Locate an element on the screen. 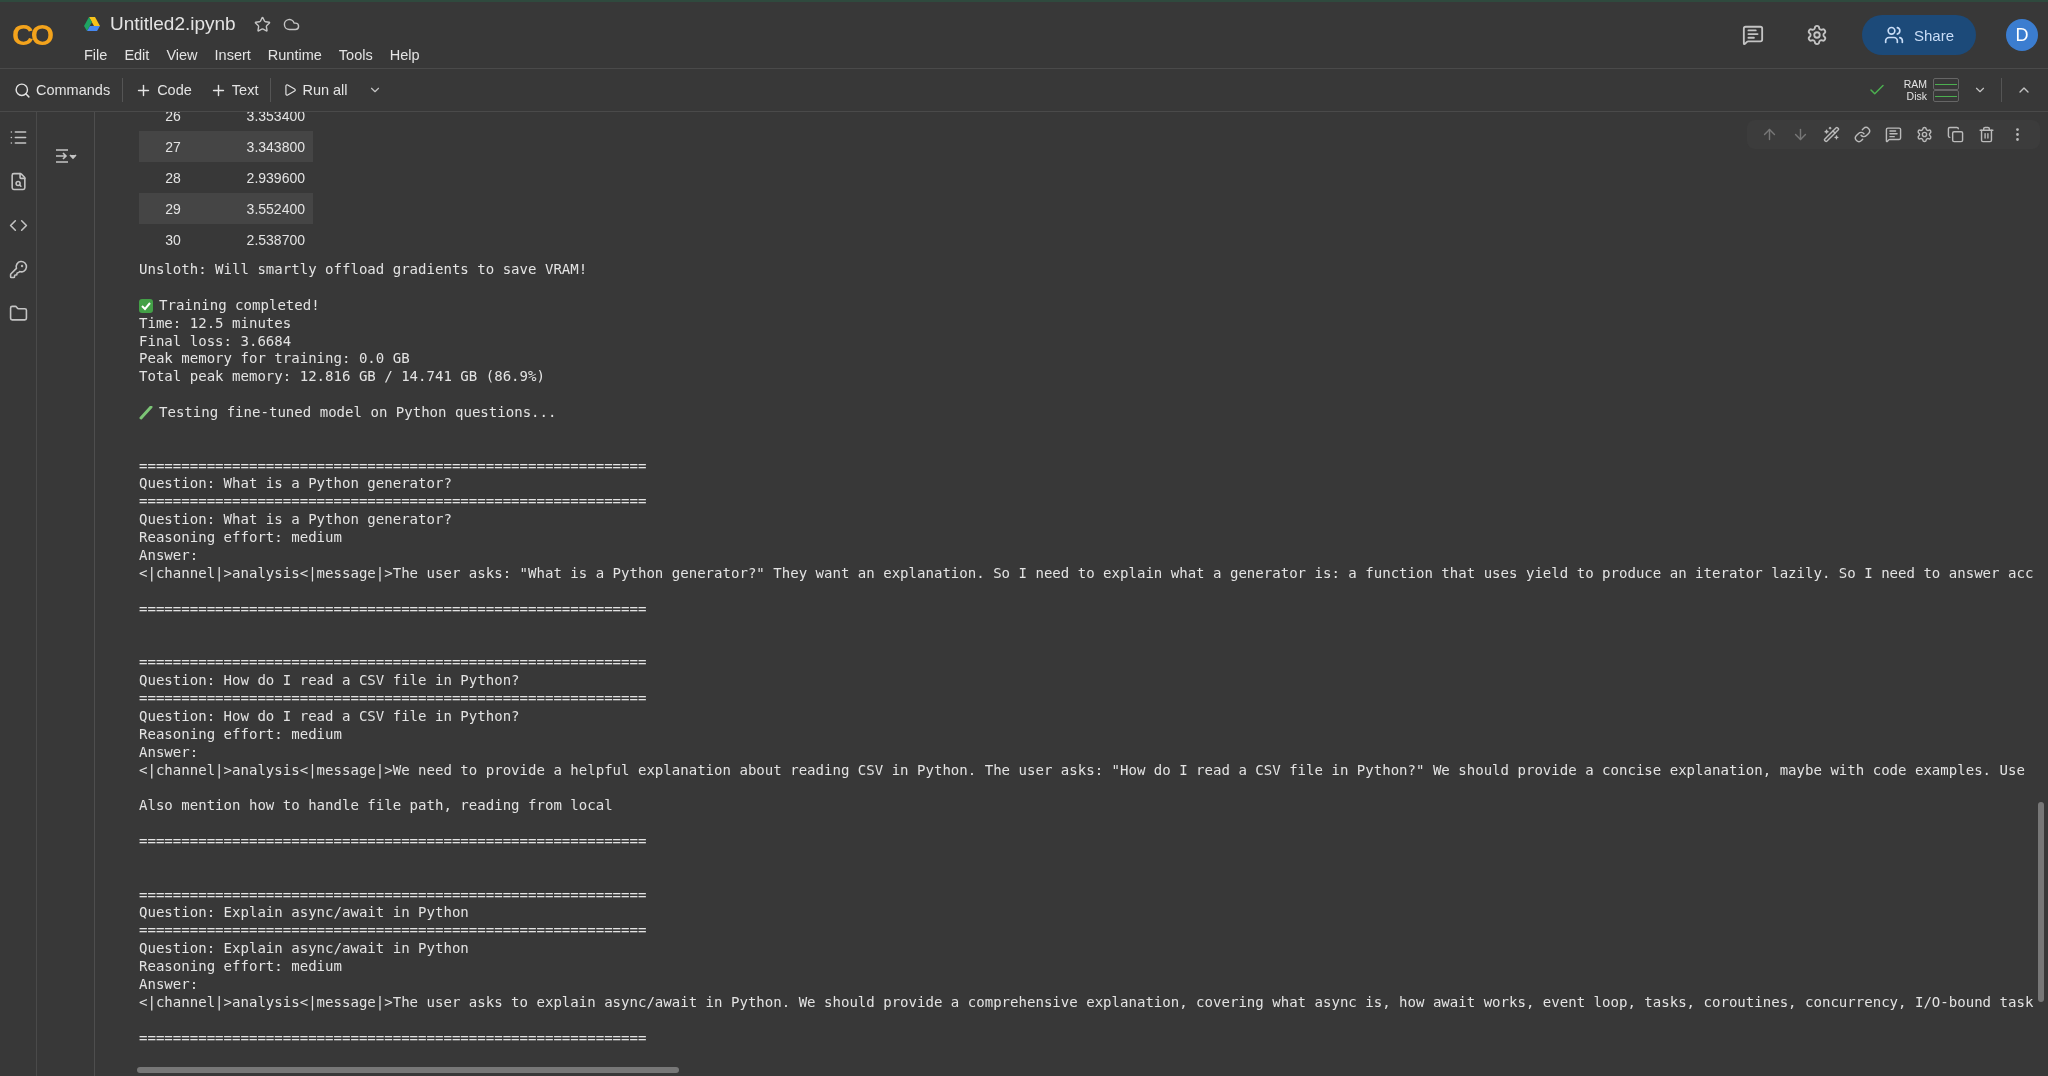  table-cell-text: 3.343800 is located at coordinates (275, 146).